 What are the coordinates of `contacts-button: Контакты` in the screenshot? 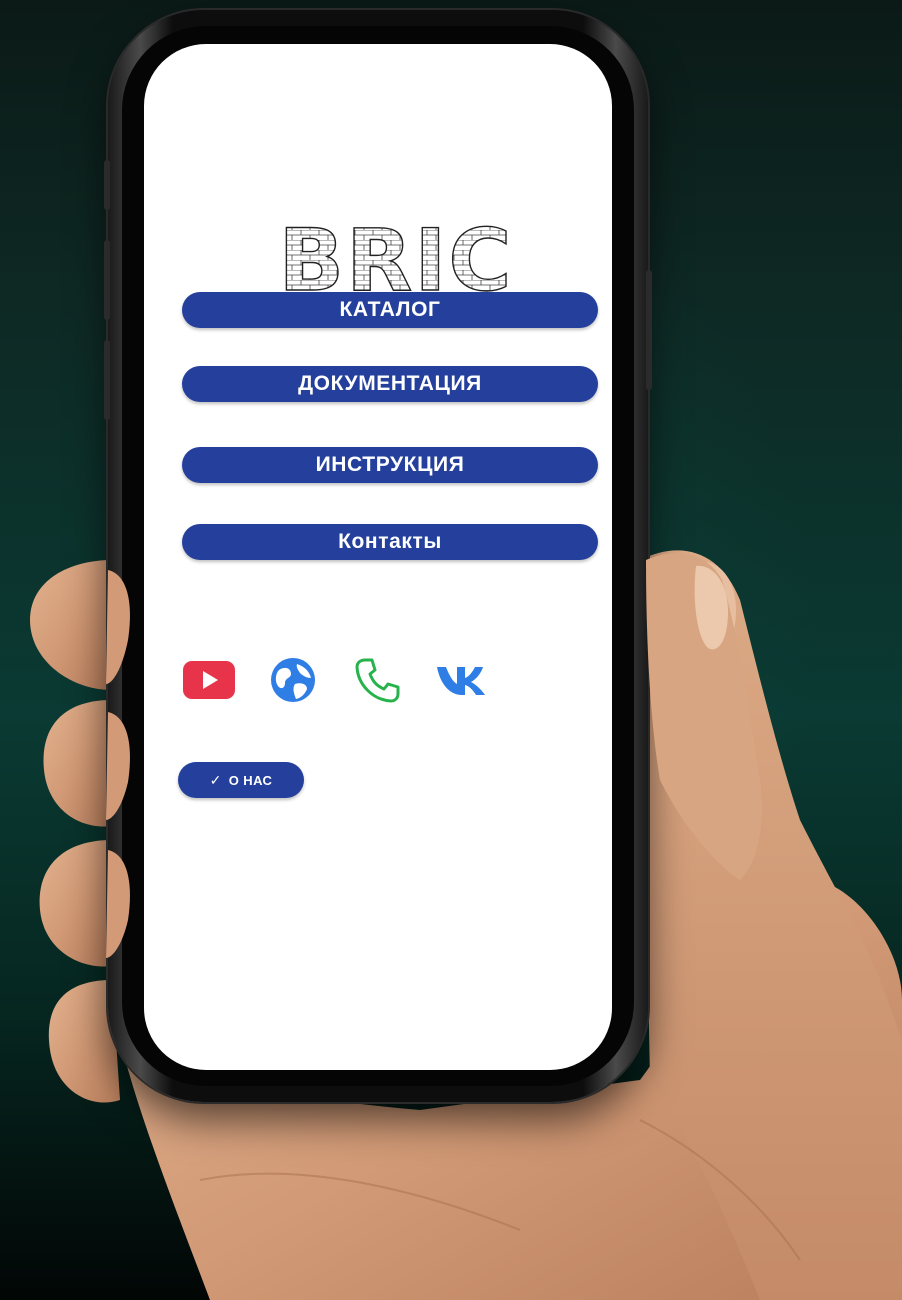 It's located at (390, 542).